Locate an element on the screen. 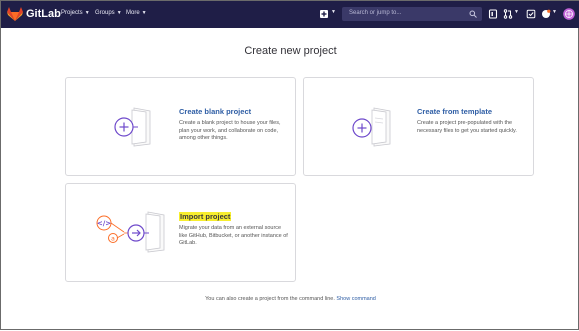 This screenshot has width=579, height=331. new-item-icon is located at coordinates (324, 14).